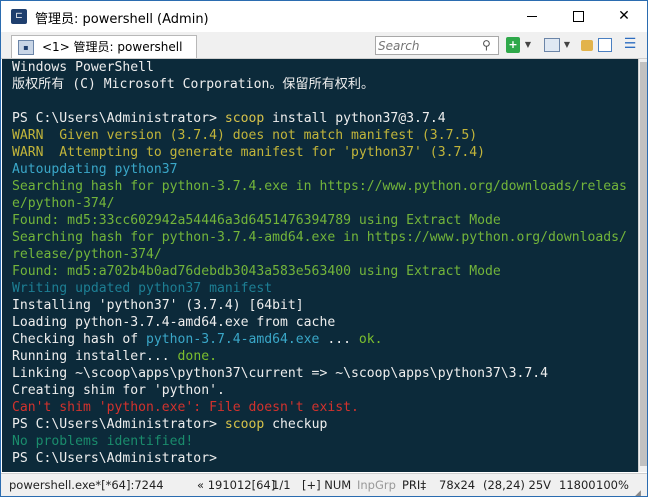  What do you see at coordinates (83, 67) in the screenshot?
I see `console-segment: Windows PowerShell` at bounding box center [83, 67].